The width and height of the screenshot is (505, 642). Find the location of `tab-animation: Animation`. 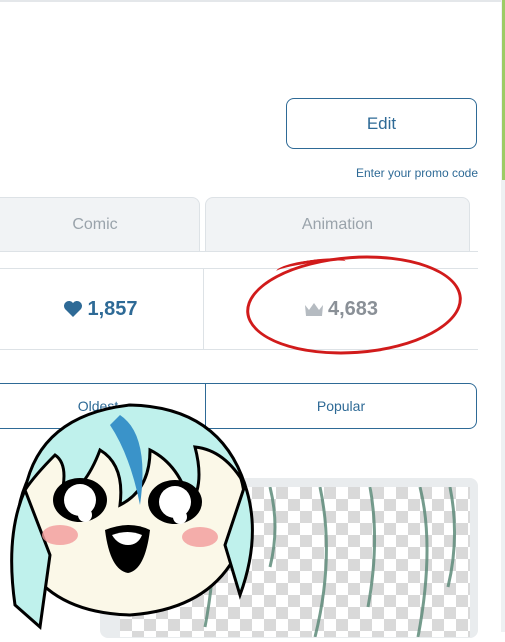

tab-animation: Animation is located at coordinates (337, 224).